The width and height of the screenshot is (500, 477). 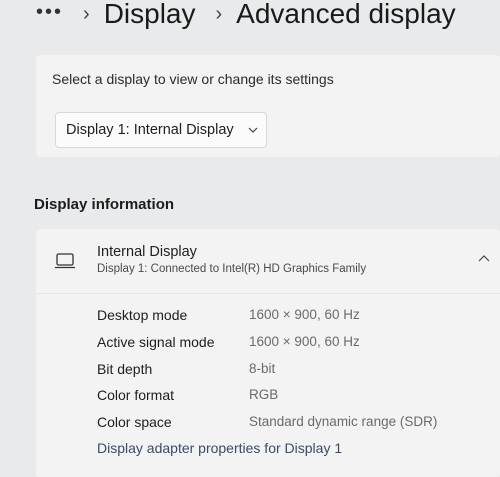 I want to click on info-key: Active signal mode, so click(x=156, y=342).